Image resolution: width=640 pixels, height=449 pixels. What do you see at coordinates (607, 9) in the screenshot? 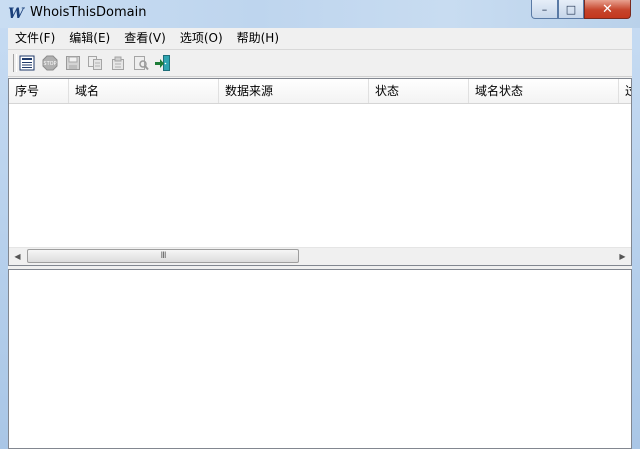
I see `close-button: ✕` at bounding box center [607, 9].